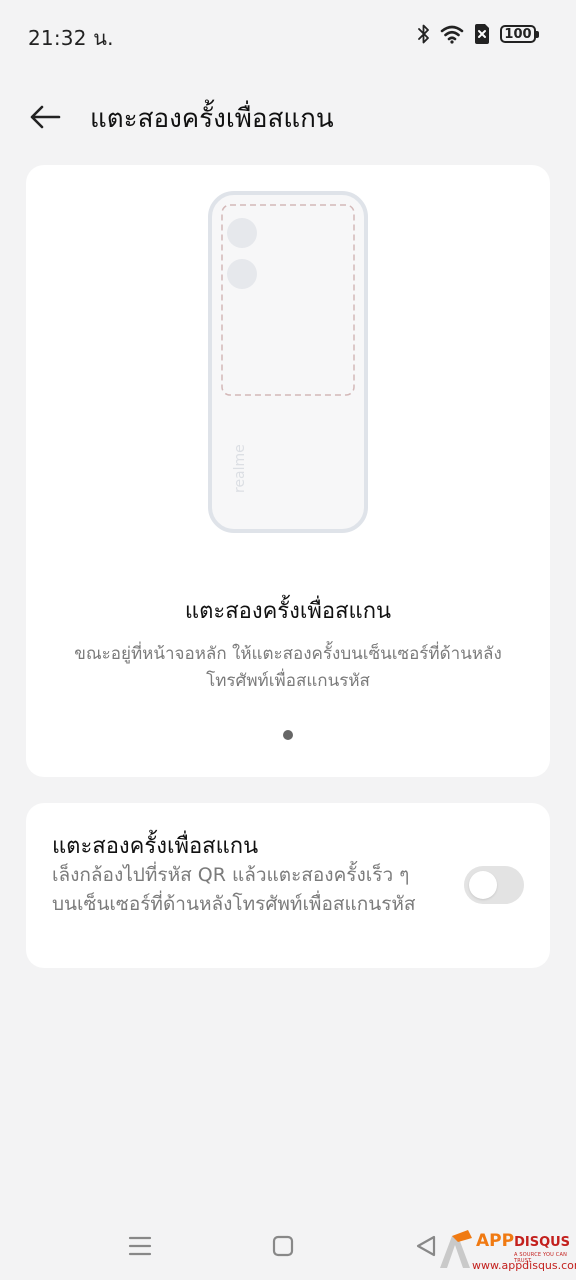 This screenshot has width=576, height=1280. I want to click on home-icon, so click(283, 1246).